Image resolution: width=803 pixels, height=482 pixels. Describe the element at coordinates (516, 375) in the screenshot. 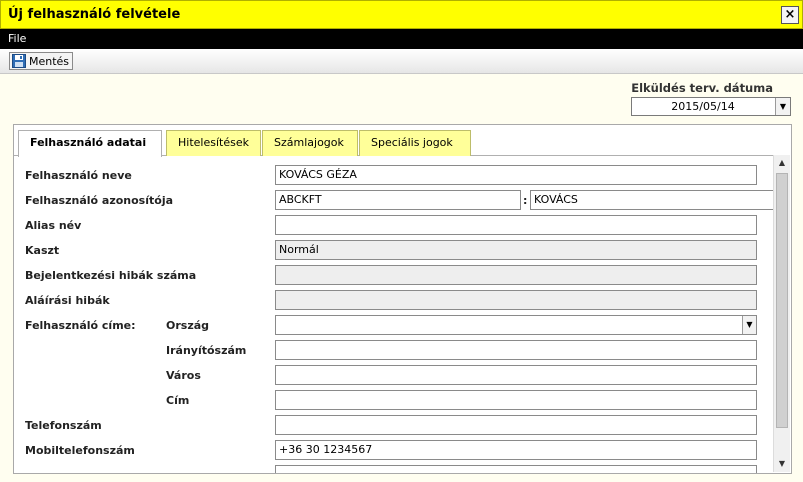

I see `city-field` at that location.